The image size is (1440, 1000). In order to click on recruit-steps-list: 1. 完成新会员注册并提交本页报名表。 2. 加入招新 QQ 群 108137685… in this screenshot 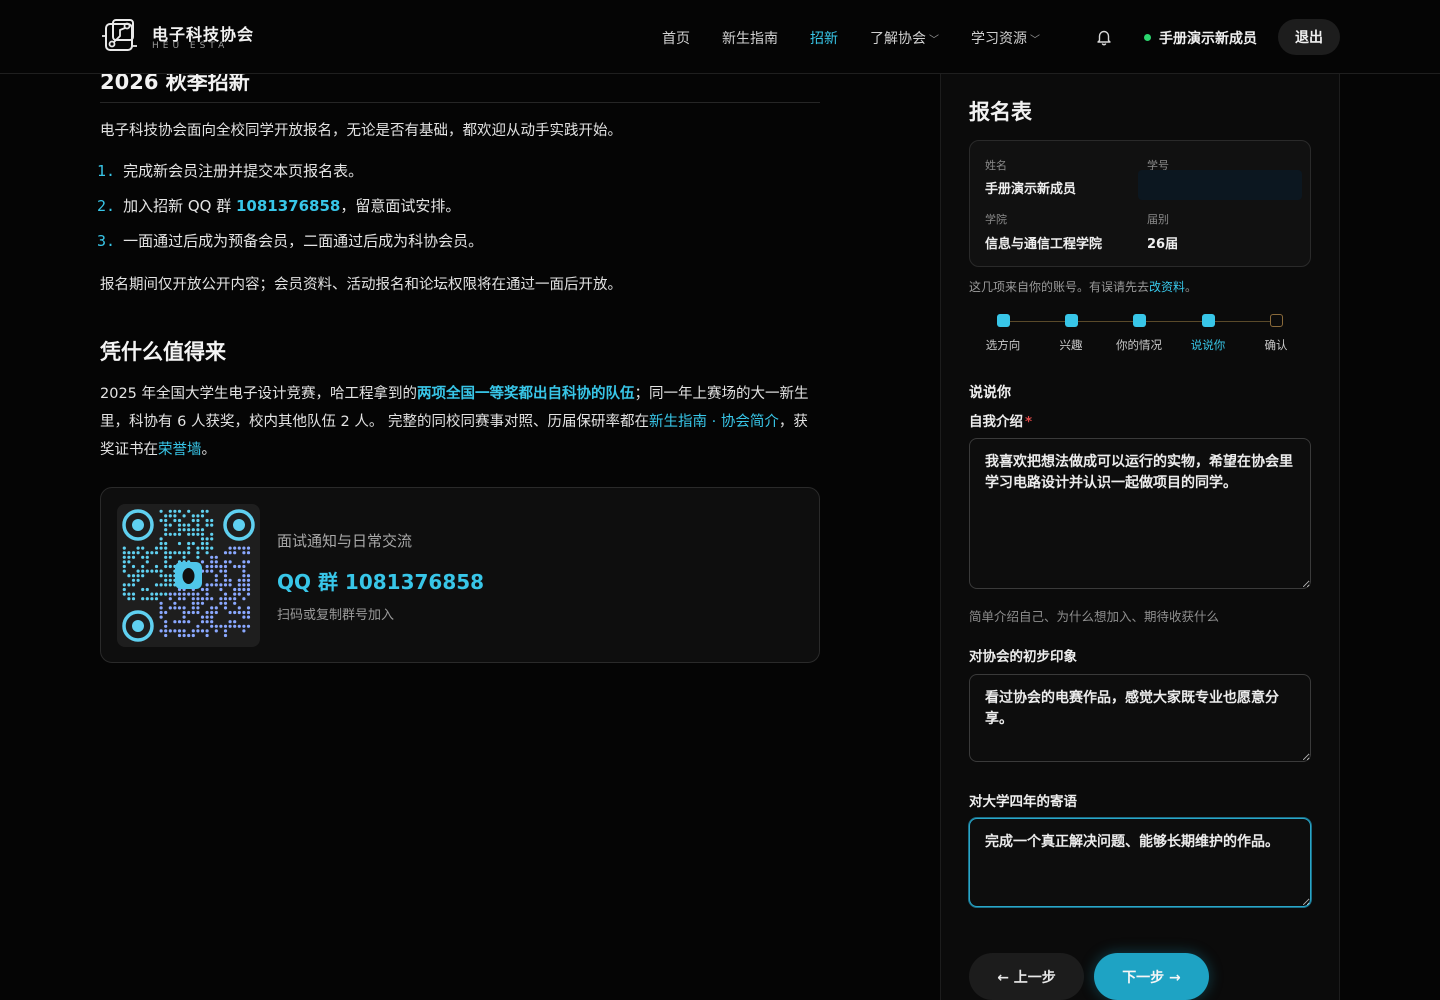, I will do `click(457, 212)`.